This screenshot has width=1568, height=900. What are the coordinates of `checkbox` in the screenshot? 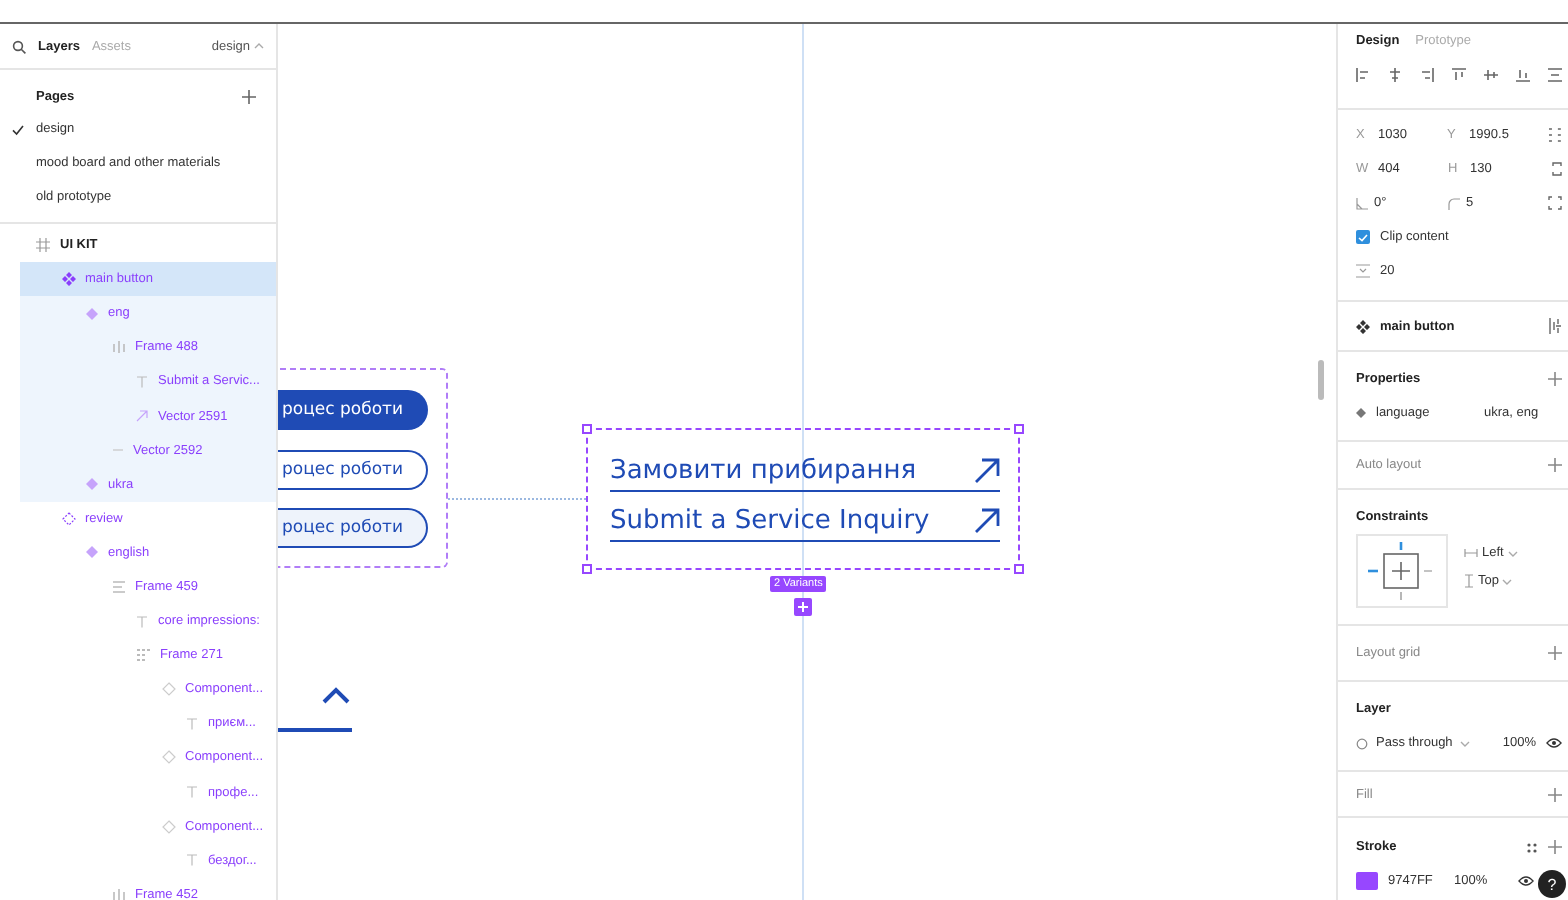 It's located at (1363, 237).